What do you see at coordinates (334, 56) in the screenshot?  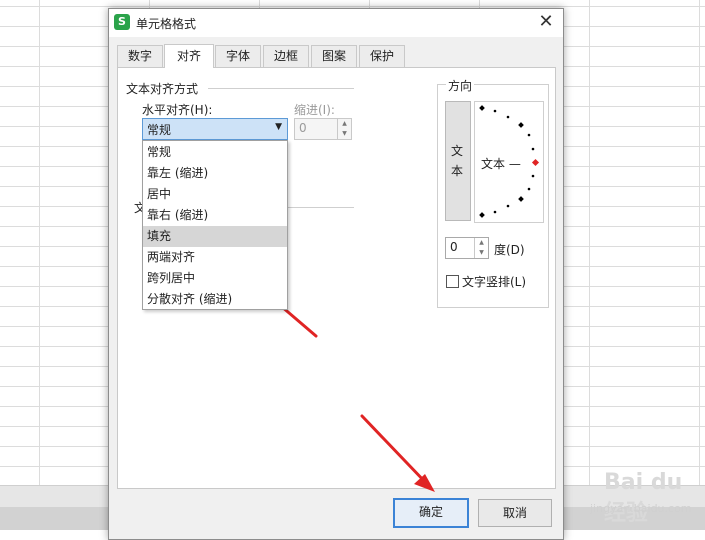 I see `tab-pattern: 图案` at bounding box center [334, 56].